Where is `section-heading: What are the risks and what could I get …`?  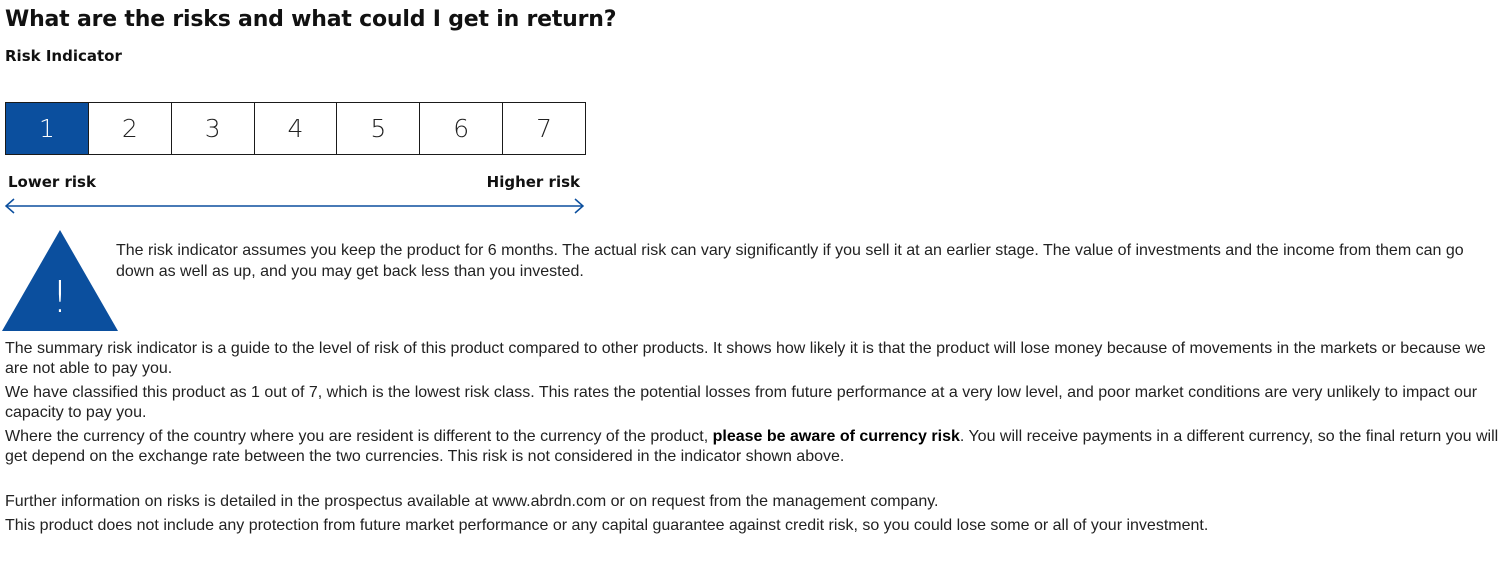
section-heading: What are the risks and what could I get … is located at coordinates (311, 19).